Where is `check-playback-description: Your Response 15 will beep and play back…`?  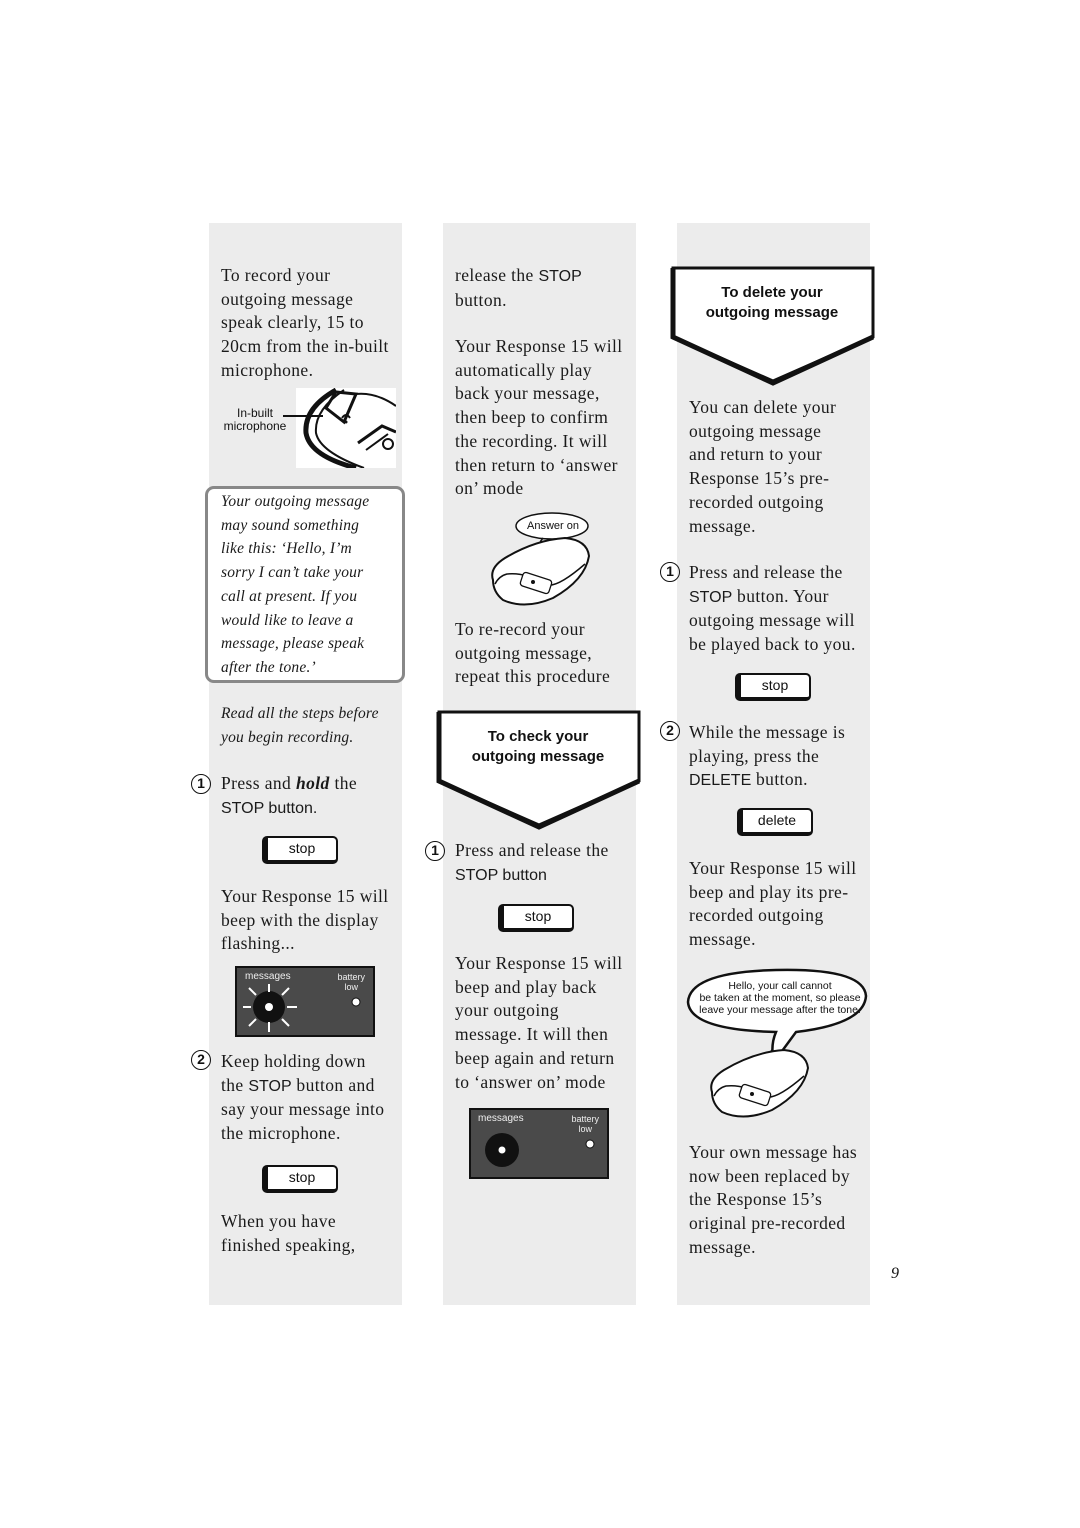 check-playback-description: Your Response 15 will beep and play back… is located at coordinates (539, 1022).